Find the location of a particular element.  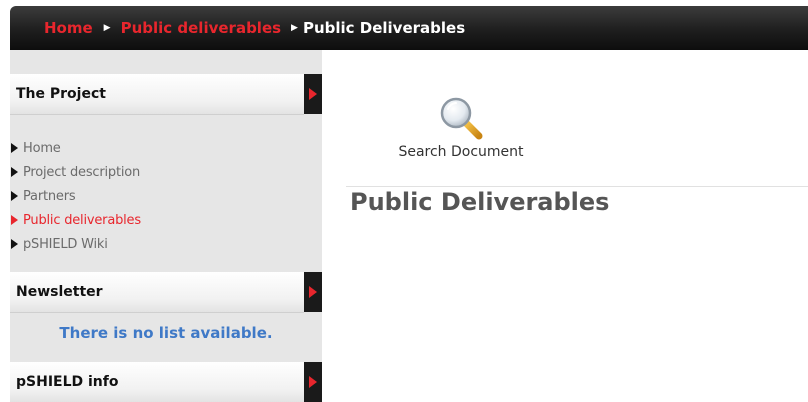

info-module-header: pSHIELD info is located at coordinates (166, 382).